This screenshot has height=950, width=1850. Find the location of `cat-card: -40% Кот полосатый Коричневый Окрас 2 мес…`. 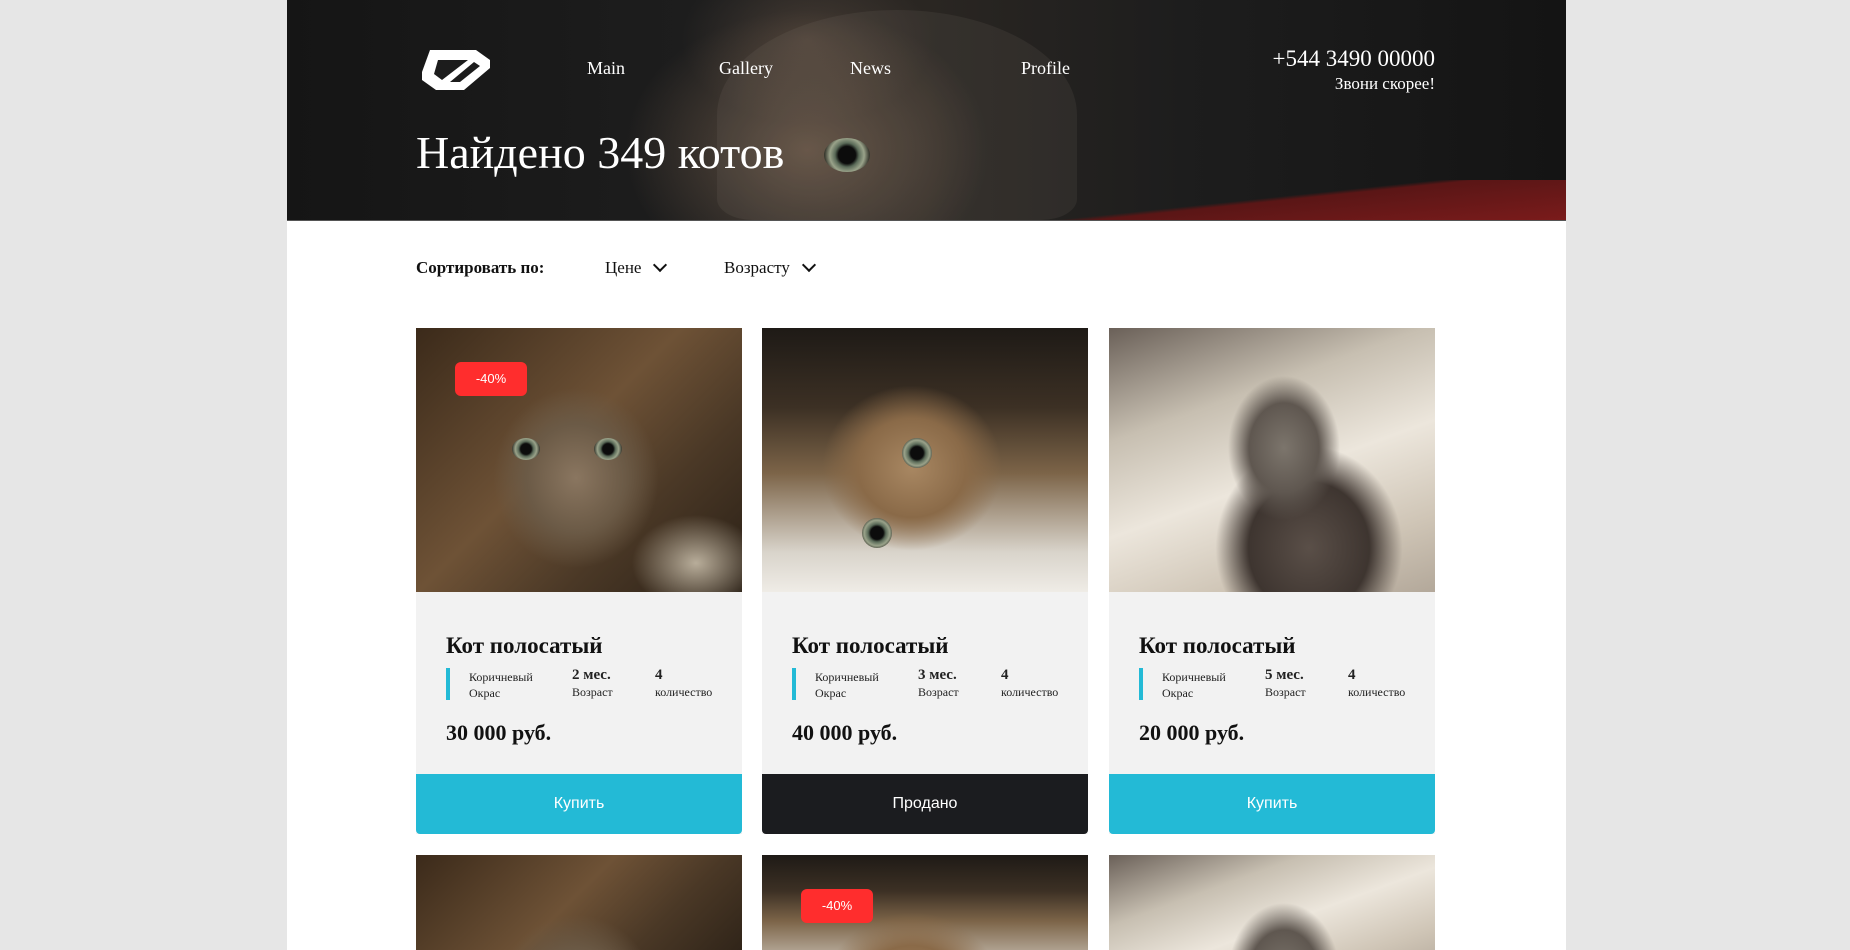

cat-card: -40% Кот полосатый Коричневый Окрас 2 мес… is located at coordinates (579, 581).